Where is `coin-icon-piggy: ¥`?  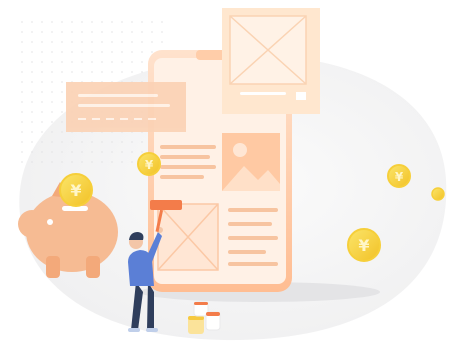
coin-icon-piggy: ¥ is located at coordinates (76, 190).